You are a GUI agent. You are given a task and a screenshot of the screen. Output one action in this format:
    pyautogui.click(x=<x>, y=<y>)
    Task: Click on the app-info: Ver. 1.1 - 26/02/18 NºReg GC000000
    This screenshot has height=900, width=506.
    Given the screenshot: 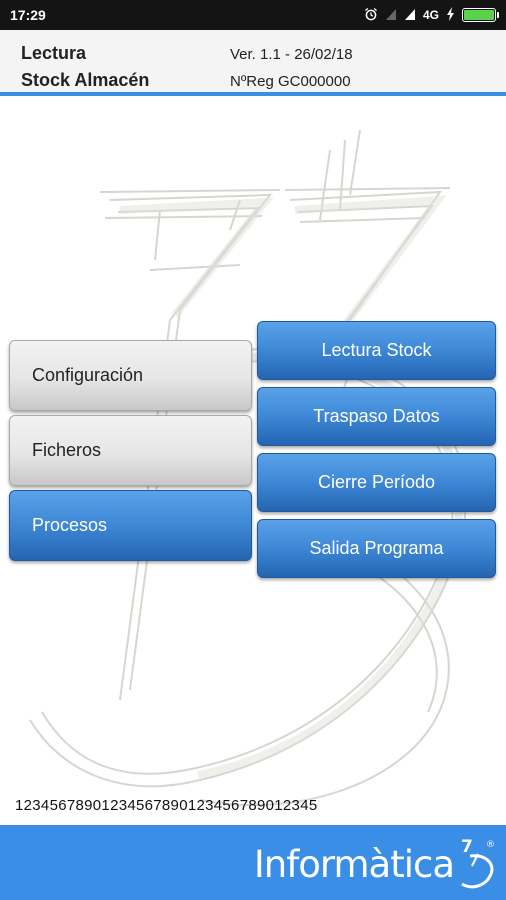 What is the action you would take?
    pyautogui.click(x=291, y=68)
    